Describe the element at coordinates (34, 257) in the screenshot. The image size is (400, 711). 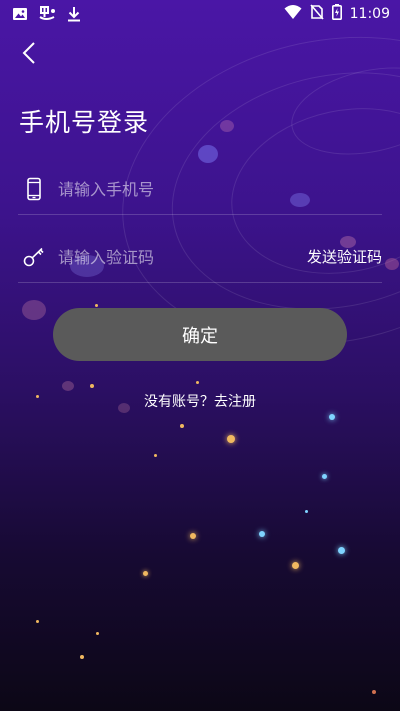
I see `key-icon` at that location.